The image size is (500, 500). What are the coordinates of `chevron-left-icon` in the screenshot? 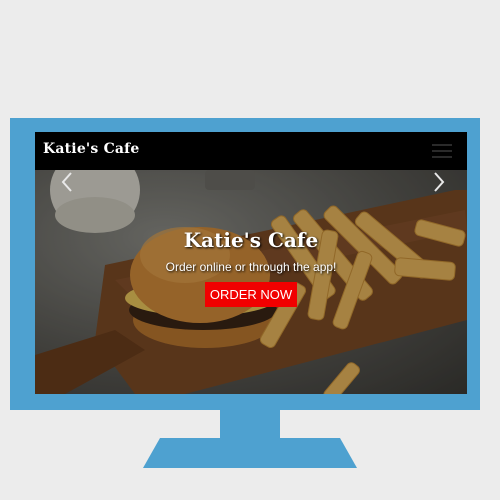 It's located at (67, 182).